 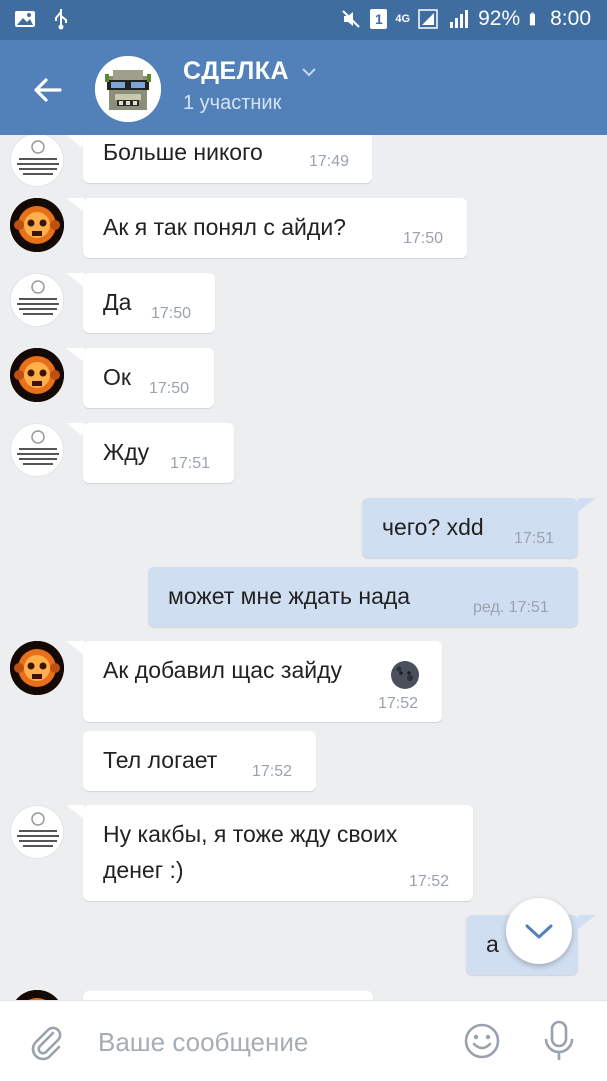 I want to click on paperclip-icon, so click(x=46, y=1041).